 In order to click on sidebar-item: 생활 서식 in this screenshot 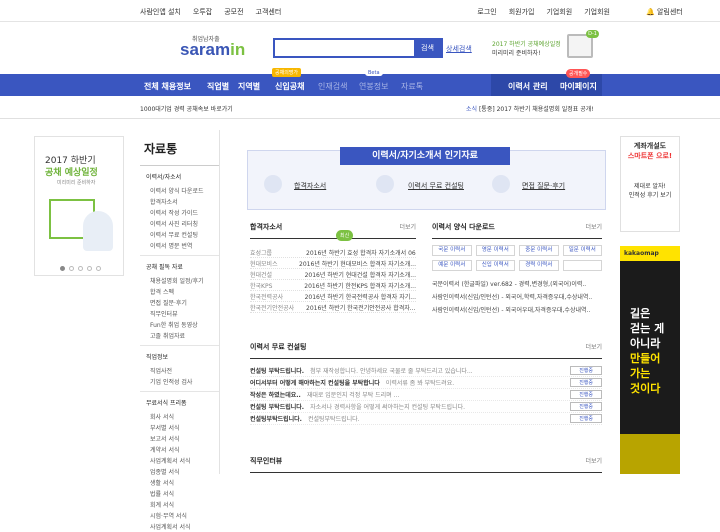, I will do `click(179, 482)`.